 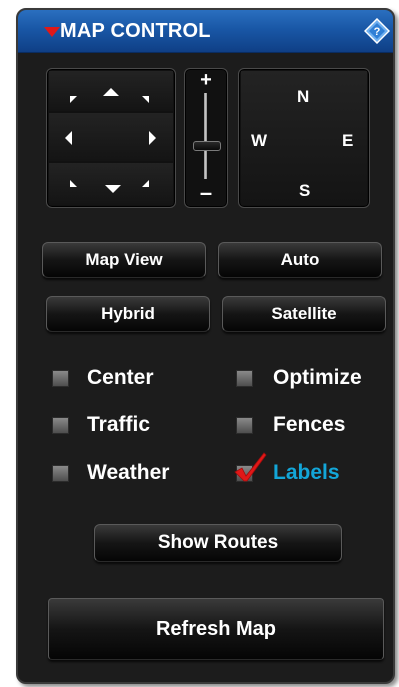 What do you see at coordinates (68, 138) in the screenshot?
I see `pan-left-arrow-icon` at bounding box center [68, 138].